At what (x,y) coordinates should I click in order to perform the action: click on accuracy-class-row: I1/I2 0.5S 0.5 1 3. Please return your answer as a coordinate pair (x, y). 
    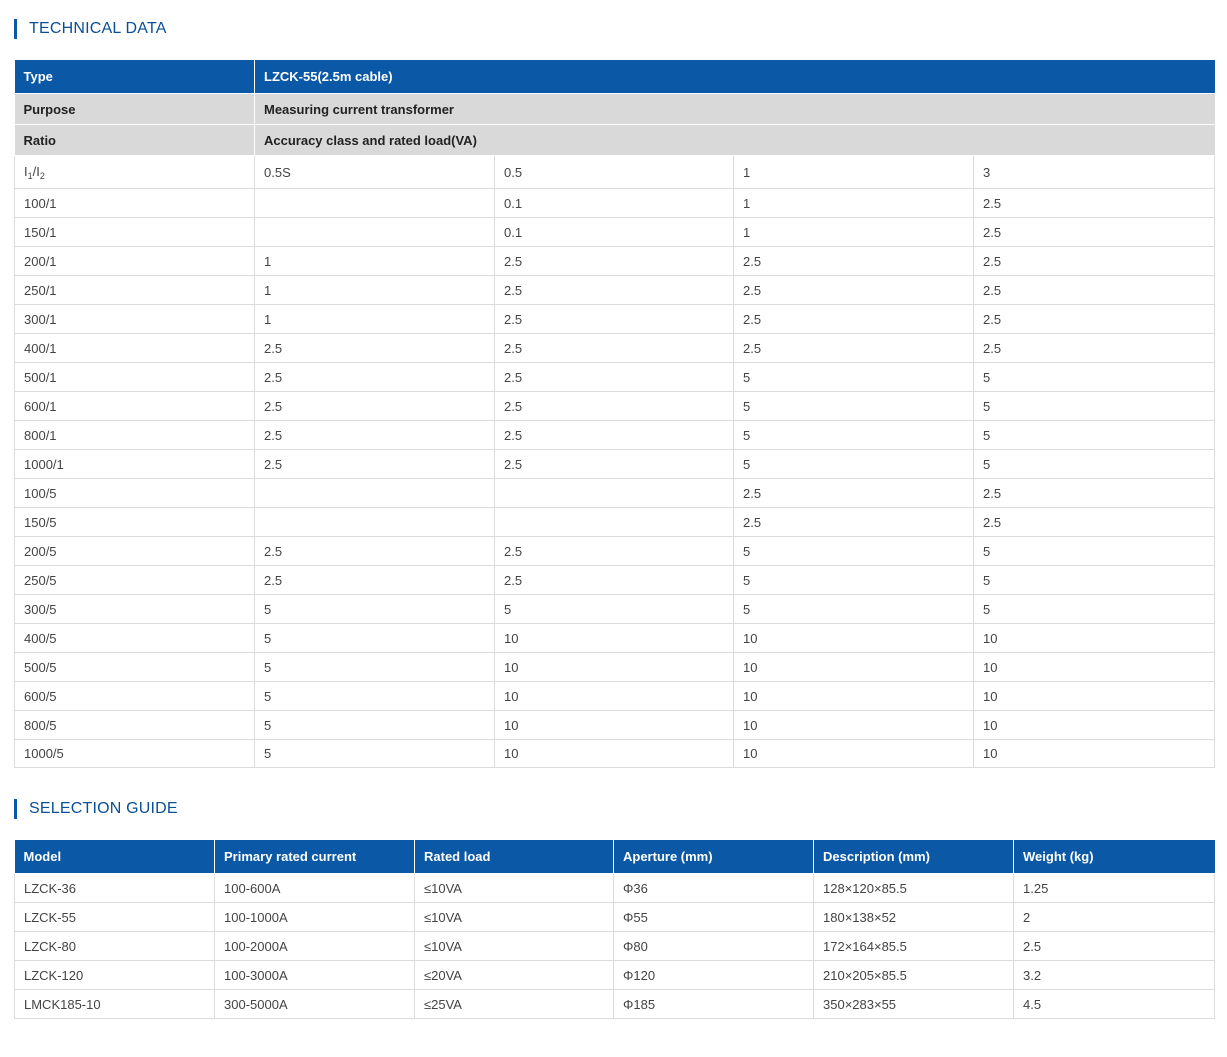
    Looking at the image, I should click on (615, 172).